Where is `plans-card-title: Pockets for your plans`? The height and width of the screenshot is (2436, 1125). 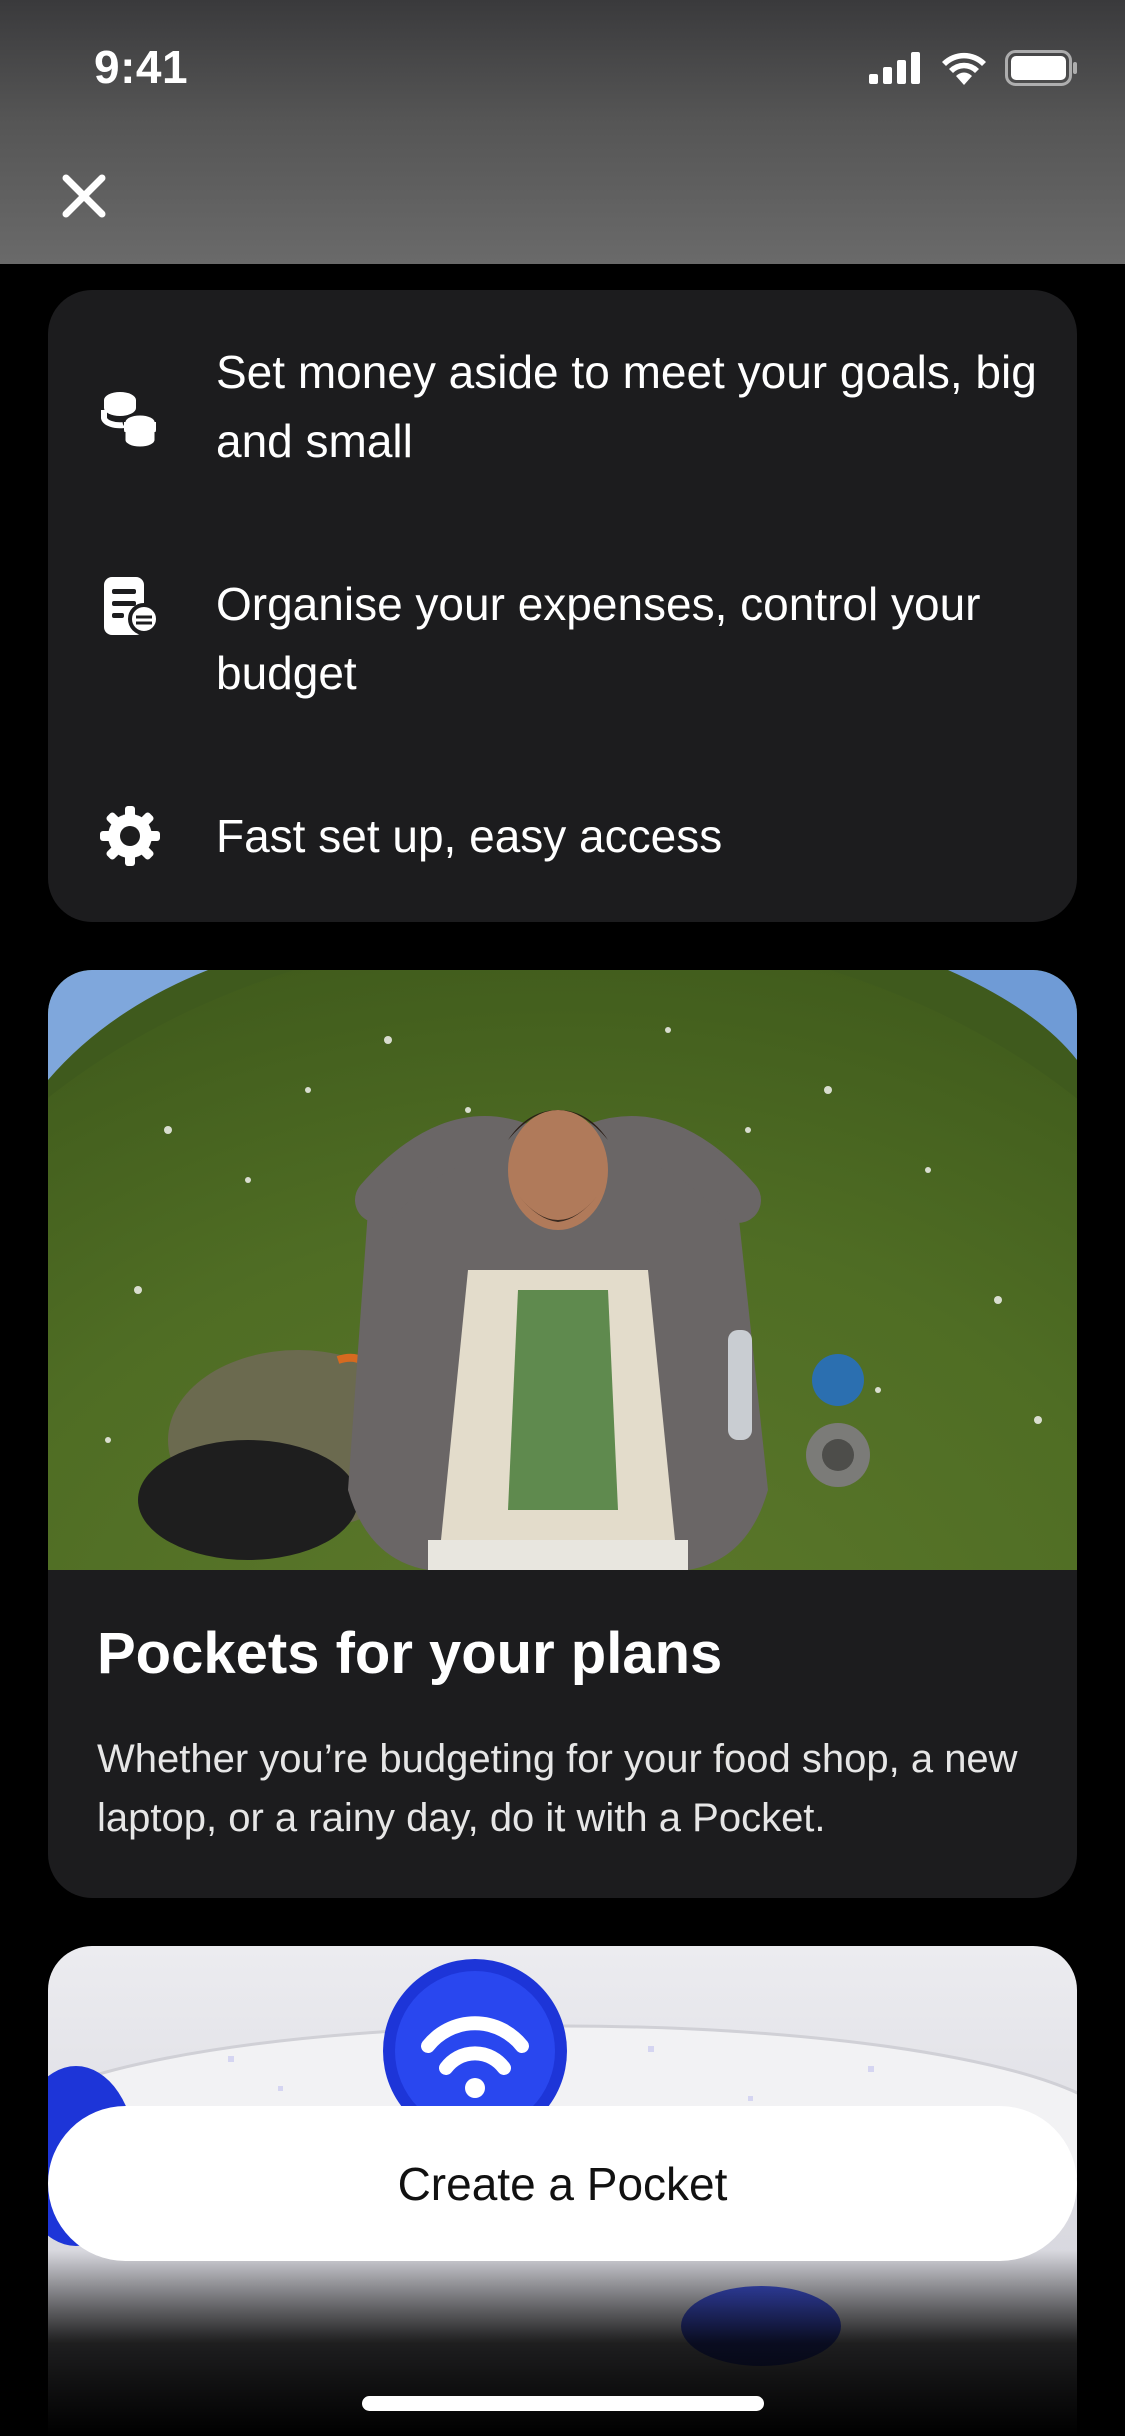
plans-card-title: Pockets for your plans is located at coordinates (410, 1653).